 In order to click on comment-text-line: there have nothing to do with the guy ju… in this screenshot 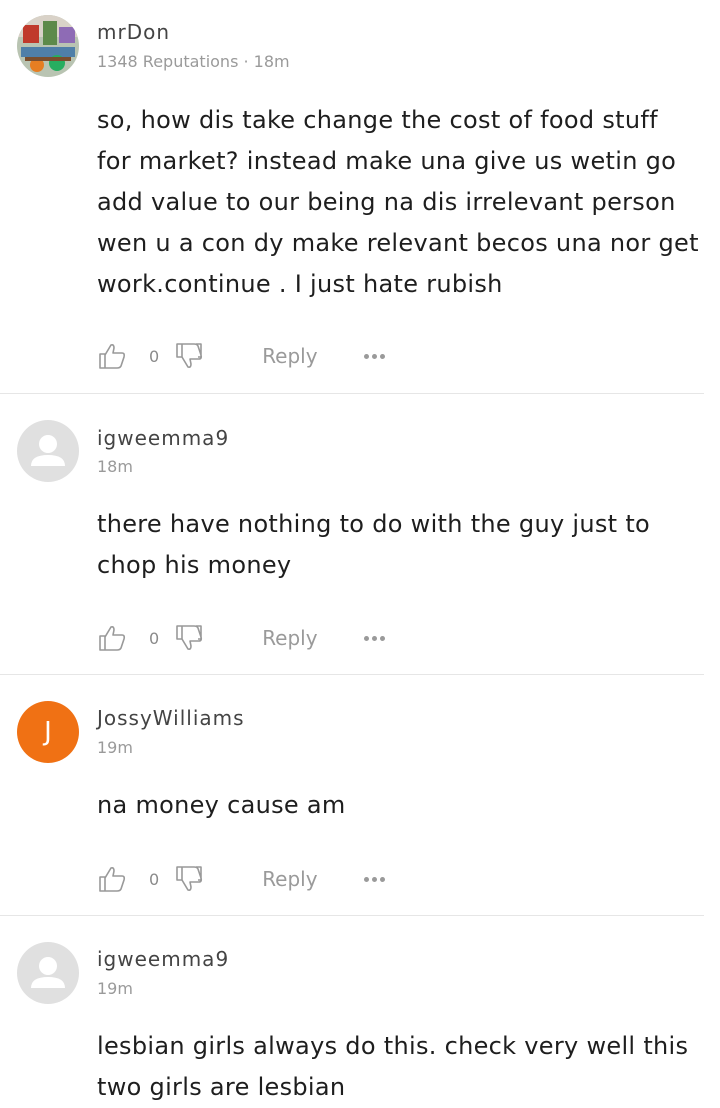, I will do `click(374, 524)`.